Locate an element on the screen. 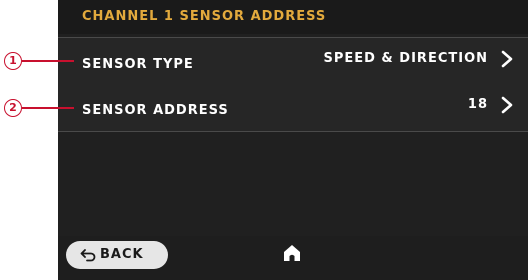 Image resolution: width=528 pixels, height=280 pixels. page-title: CHANNEL 1 SENSOR ADDRESS is located at coordinates (204, 16).